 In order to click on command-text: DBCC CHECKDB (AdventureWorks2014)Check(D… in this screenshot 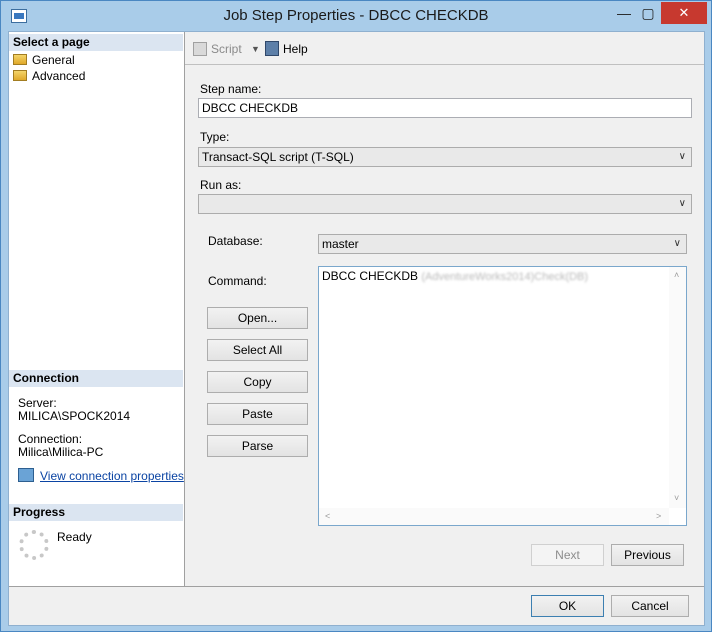, I will do `click(455, 276)`.